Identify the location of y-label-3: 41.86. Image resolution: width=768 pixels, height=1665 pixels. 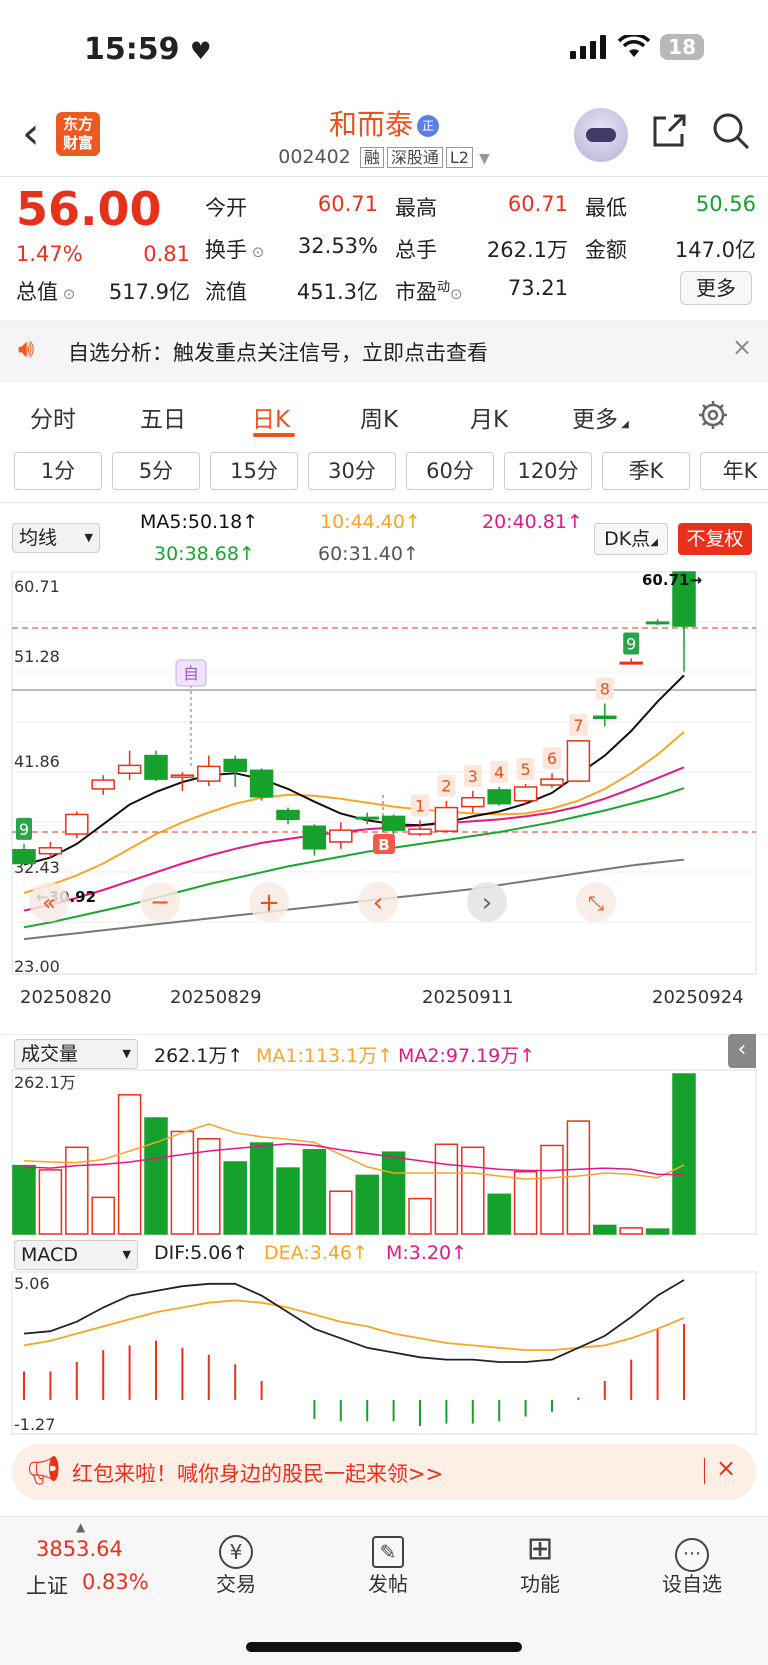
(37, 761).